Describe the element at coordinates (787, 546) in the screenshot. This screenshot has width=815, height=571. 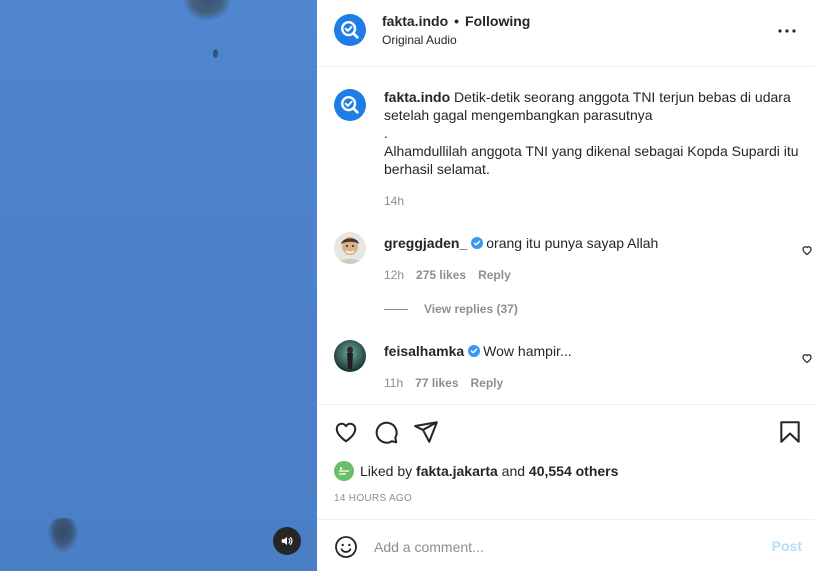
I see `post-button: Post` at that location.